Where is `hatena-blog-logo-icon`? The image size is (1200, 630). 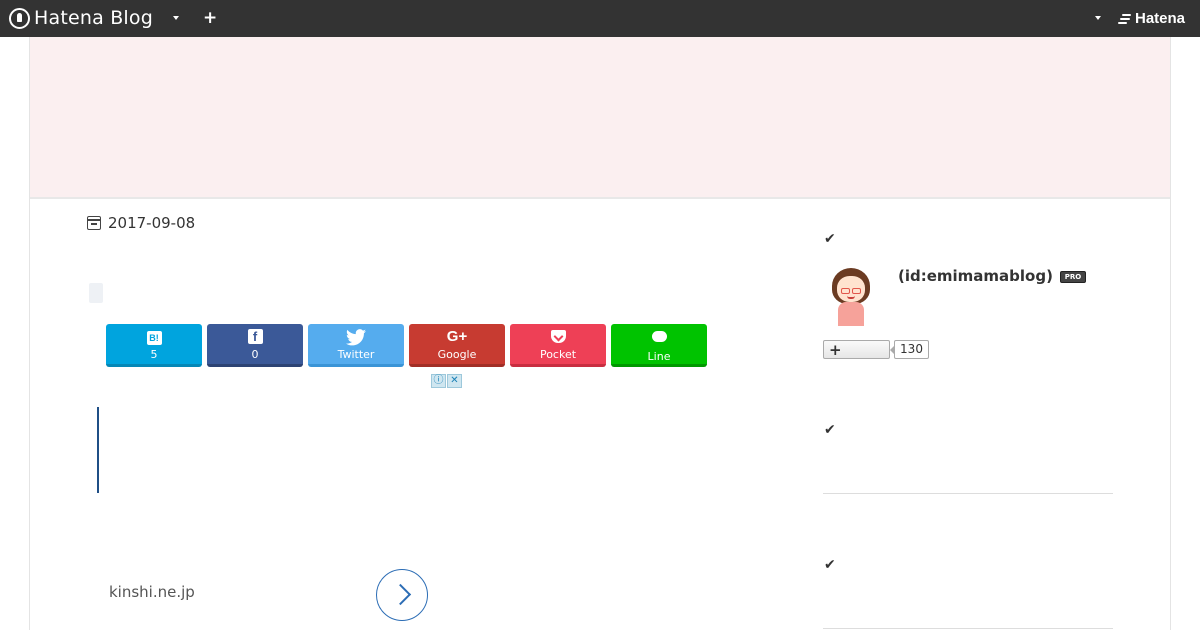
hatena-blog-logo-icon is located at coordinates (19, 18).